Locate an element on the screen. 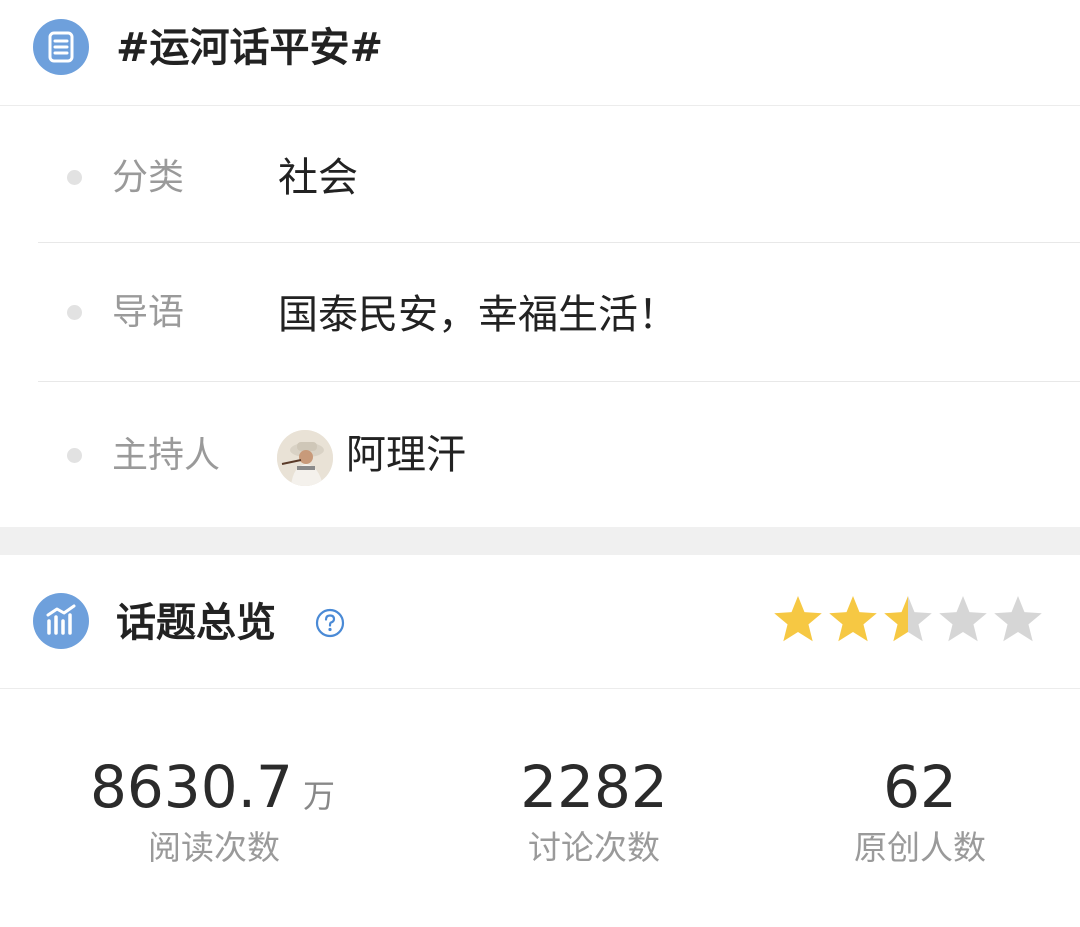 The width and height of the screenshot is (1080, 927). stat-number: 8630.7 is located at coordinates (191, 787).